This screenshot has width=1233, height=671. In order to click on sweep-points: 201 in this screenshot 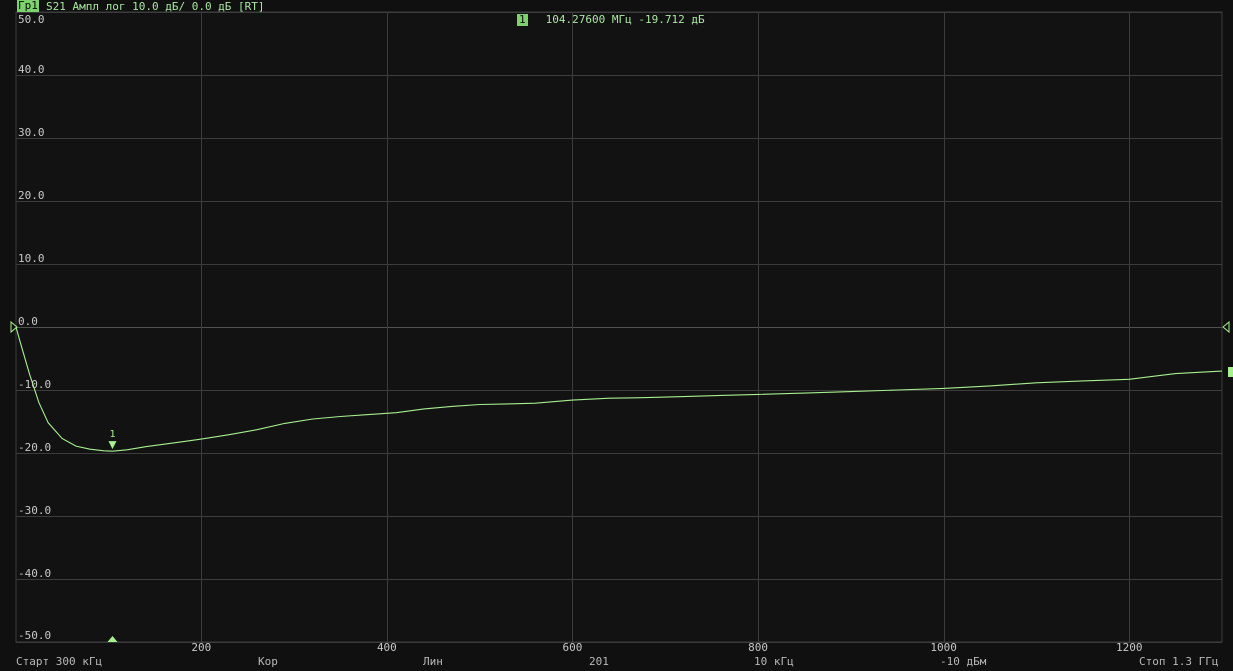, I will do `click(599, 662)`.